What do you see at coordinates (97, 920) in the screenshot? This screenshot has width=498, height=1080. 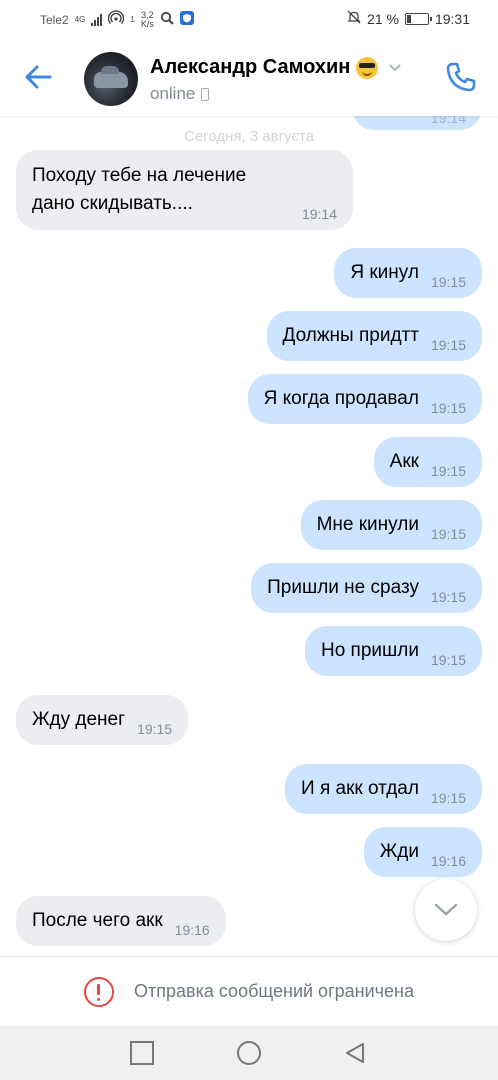 I see `message-text: После чего акк` at bounding box center [97, 920].